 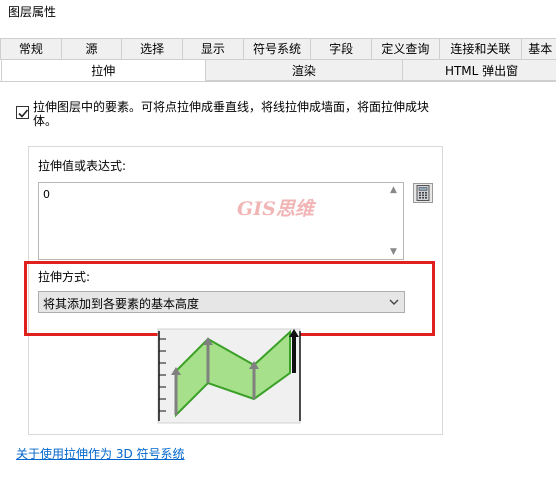 I want to click on tab-symbology: 符号系统, so click(x=277, y=49).